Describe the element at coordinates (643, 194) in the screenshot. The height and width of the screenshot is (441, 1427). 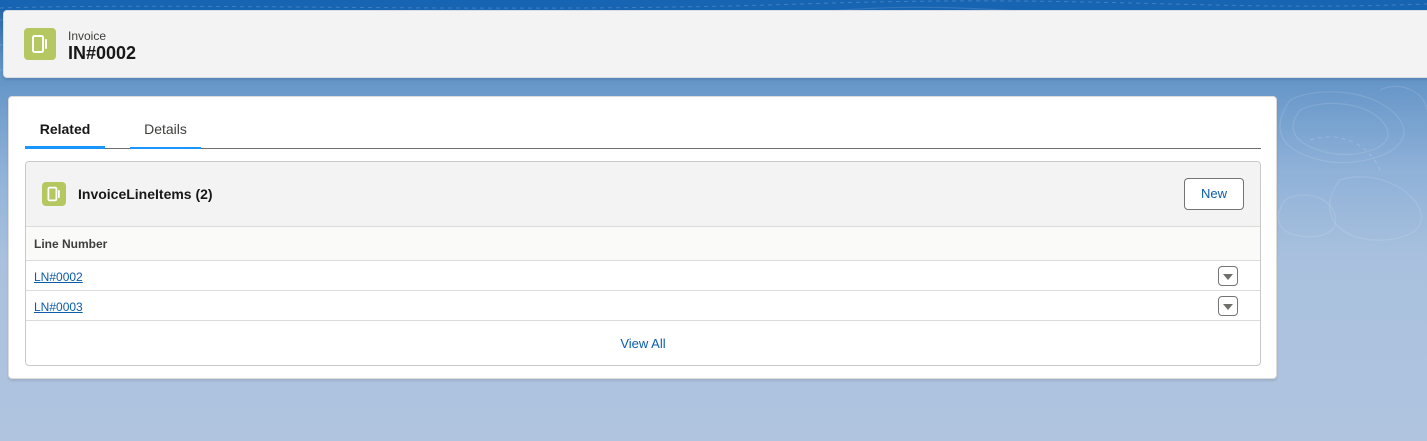
I see `related-list-header: InvoiceLineItems (2) New` at that location.